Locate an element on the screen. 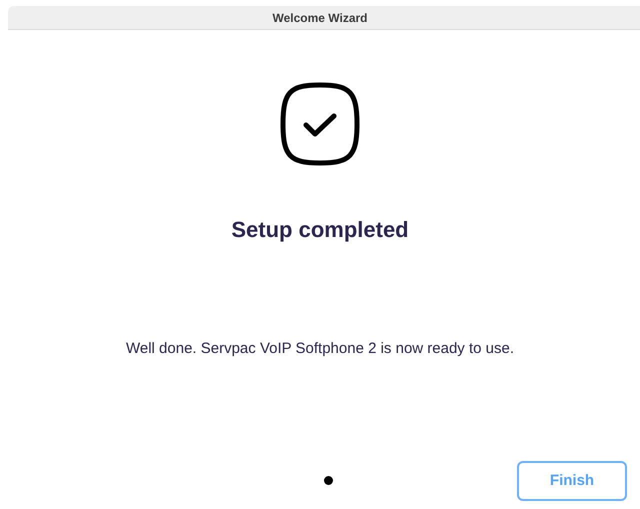 Image resolution: width=640 pixels, height=509 pixels. window-title: Welcome Wizard is located at coordinates (320, 18).